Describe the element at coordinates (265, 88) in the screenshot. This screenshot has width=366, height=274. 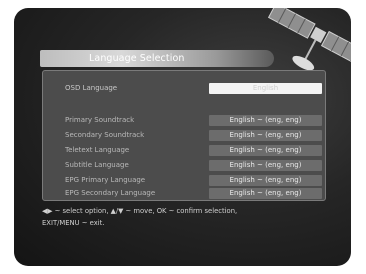
I see `setting-value-selector: English` at that location.